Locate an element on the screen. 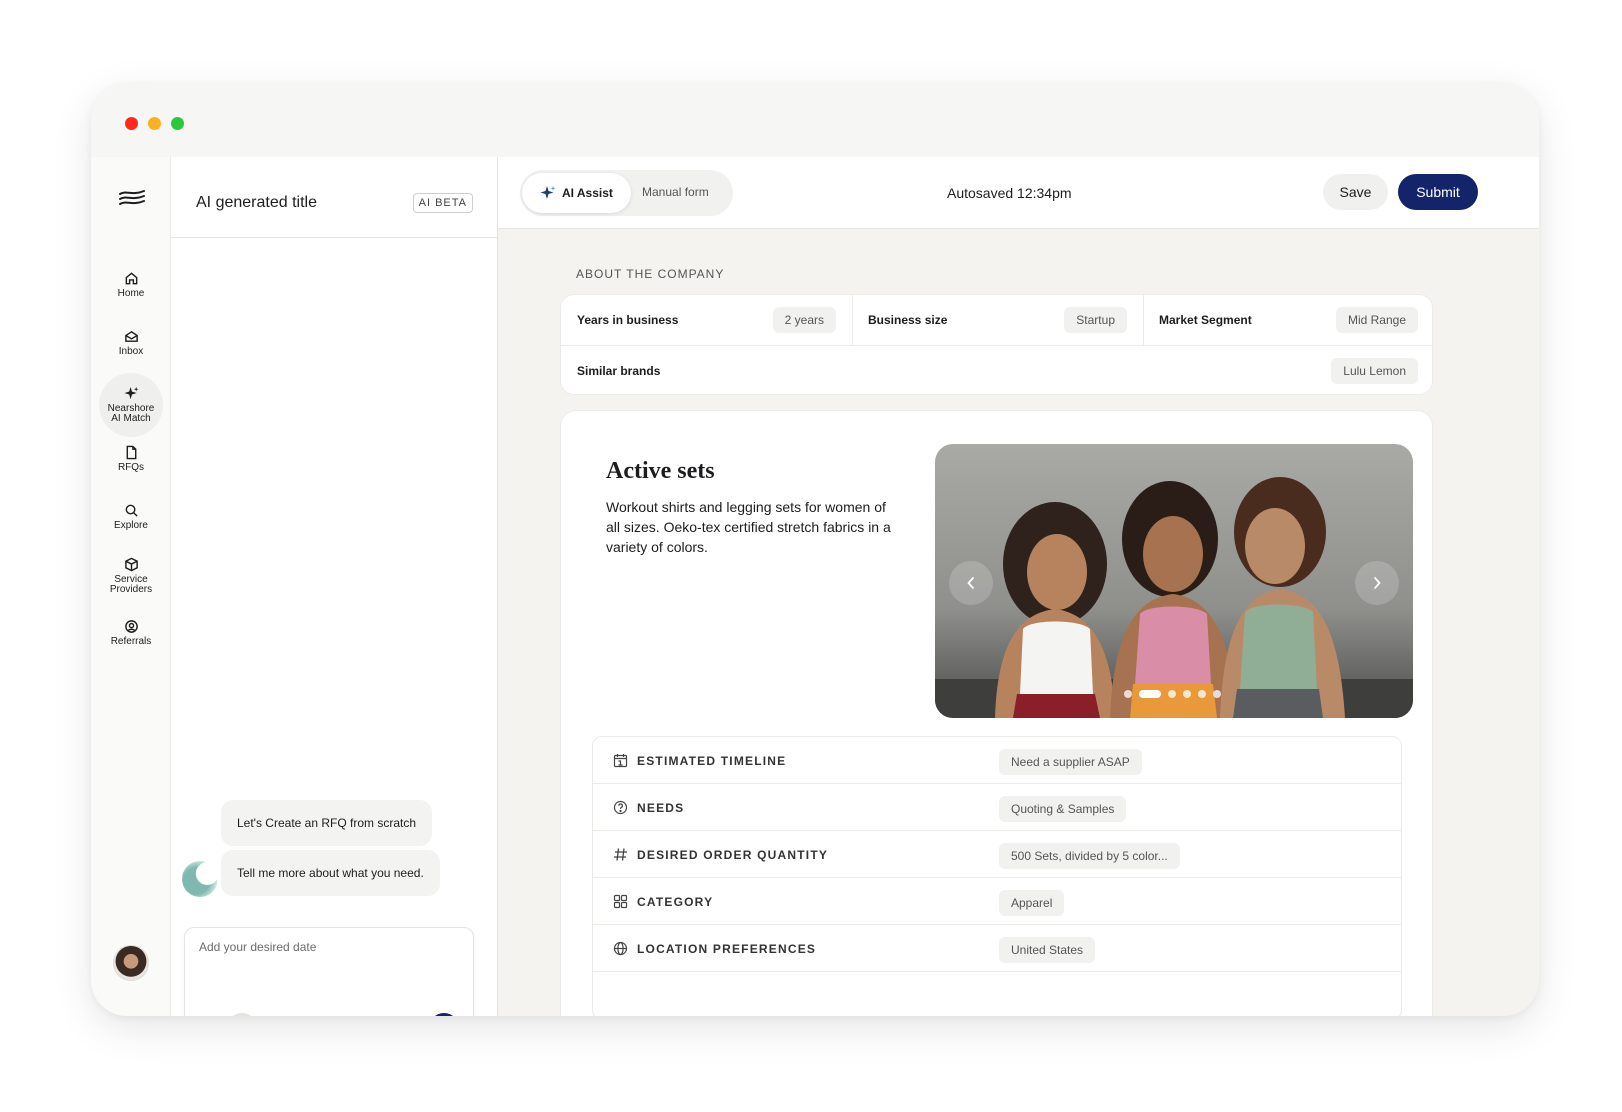 Image resolution: width=1622 pixels, height=1112 pixels. detail-row-needs: NEEDS Quoting & Samples is located at coordinates (997, 807).